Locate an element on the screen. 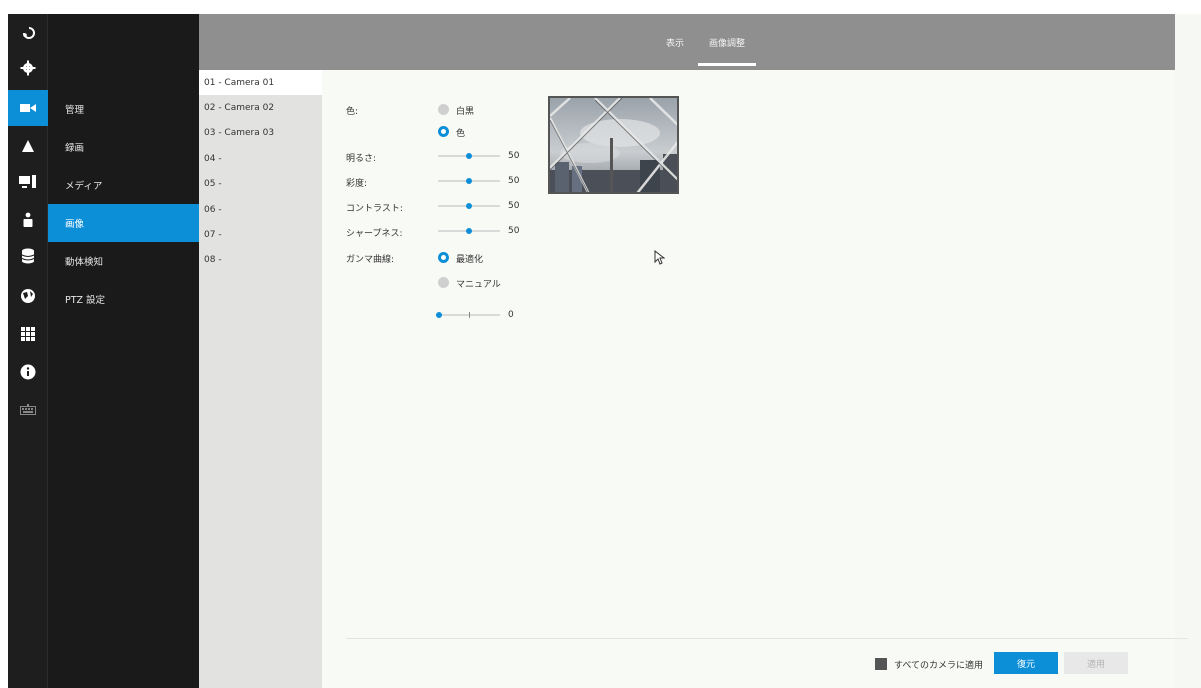  contrast-slider is located at coordinates (469, 206).